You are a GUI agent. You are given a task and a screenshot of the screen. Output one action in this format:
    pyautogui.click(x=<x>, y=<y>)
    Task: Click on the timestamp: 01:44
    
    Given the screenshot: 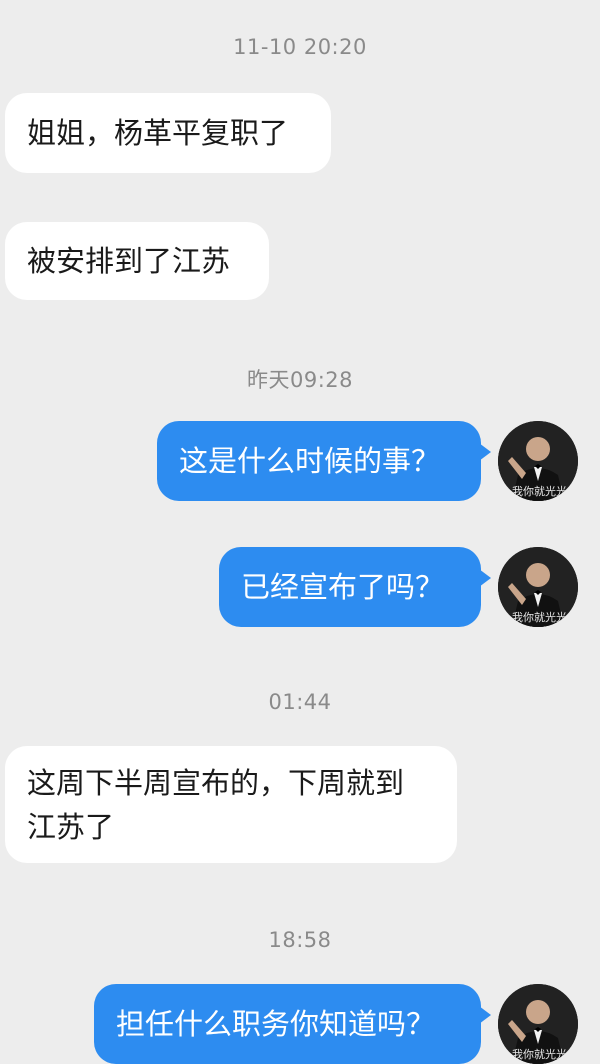 What is the action you would take?
    pyautogui.click(x=300, y=702)
    